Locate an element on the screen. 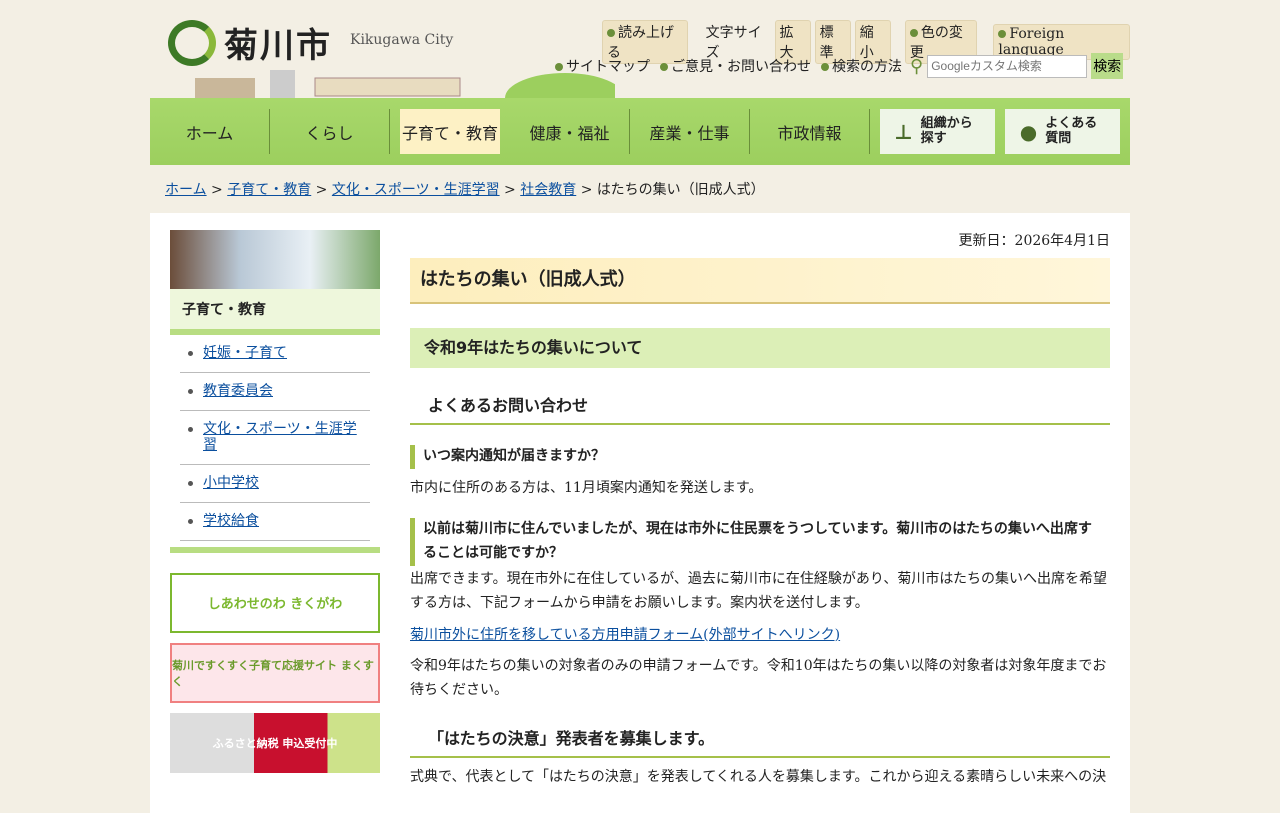 The width and height of the screenshot is (1280, 813). contact-label: ご意見・お問い合わせ is located at coordinates (741, 67).